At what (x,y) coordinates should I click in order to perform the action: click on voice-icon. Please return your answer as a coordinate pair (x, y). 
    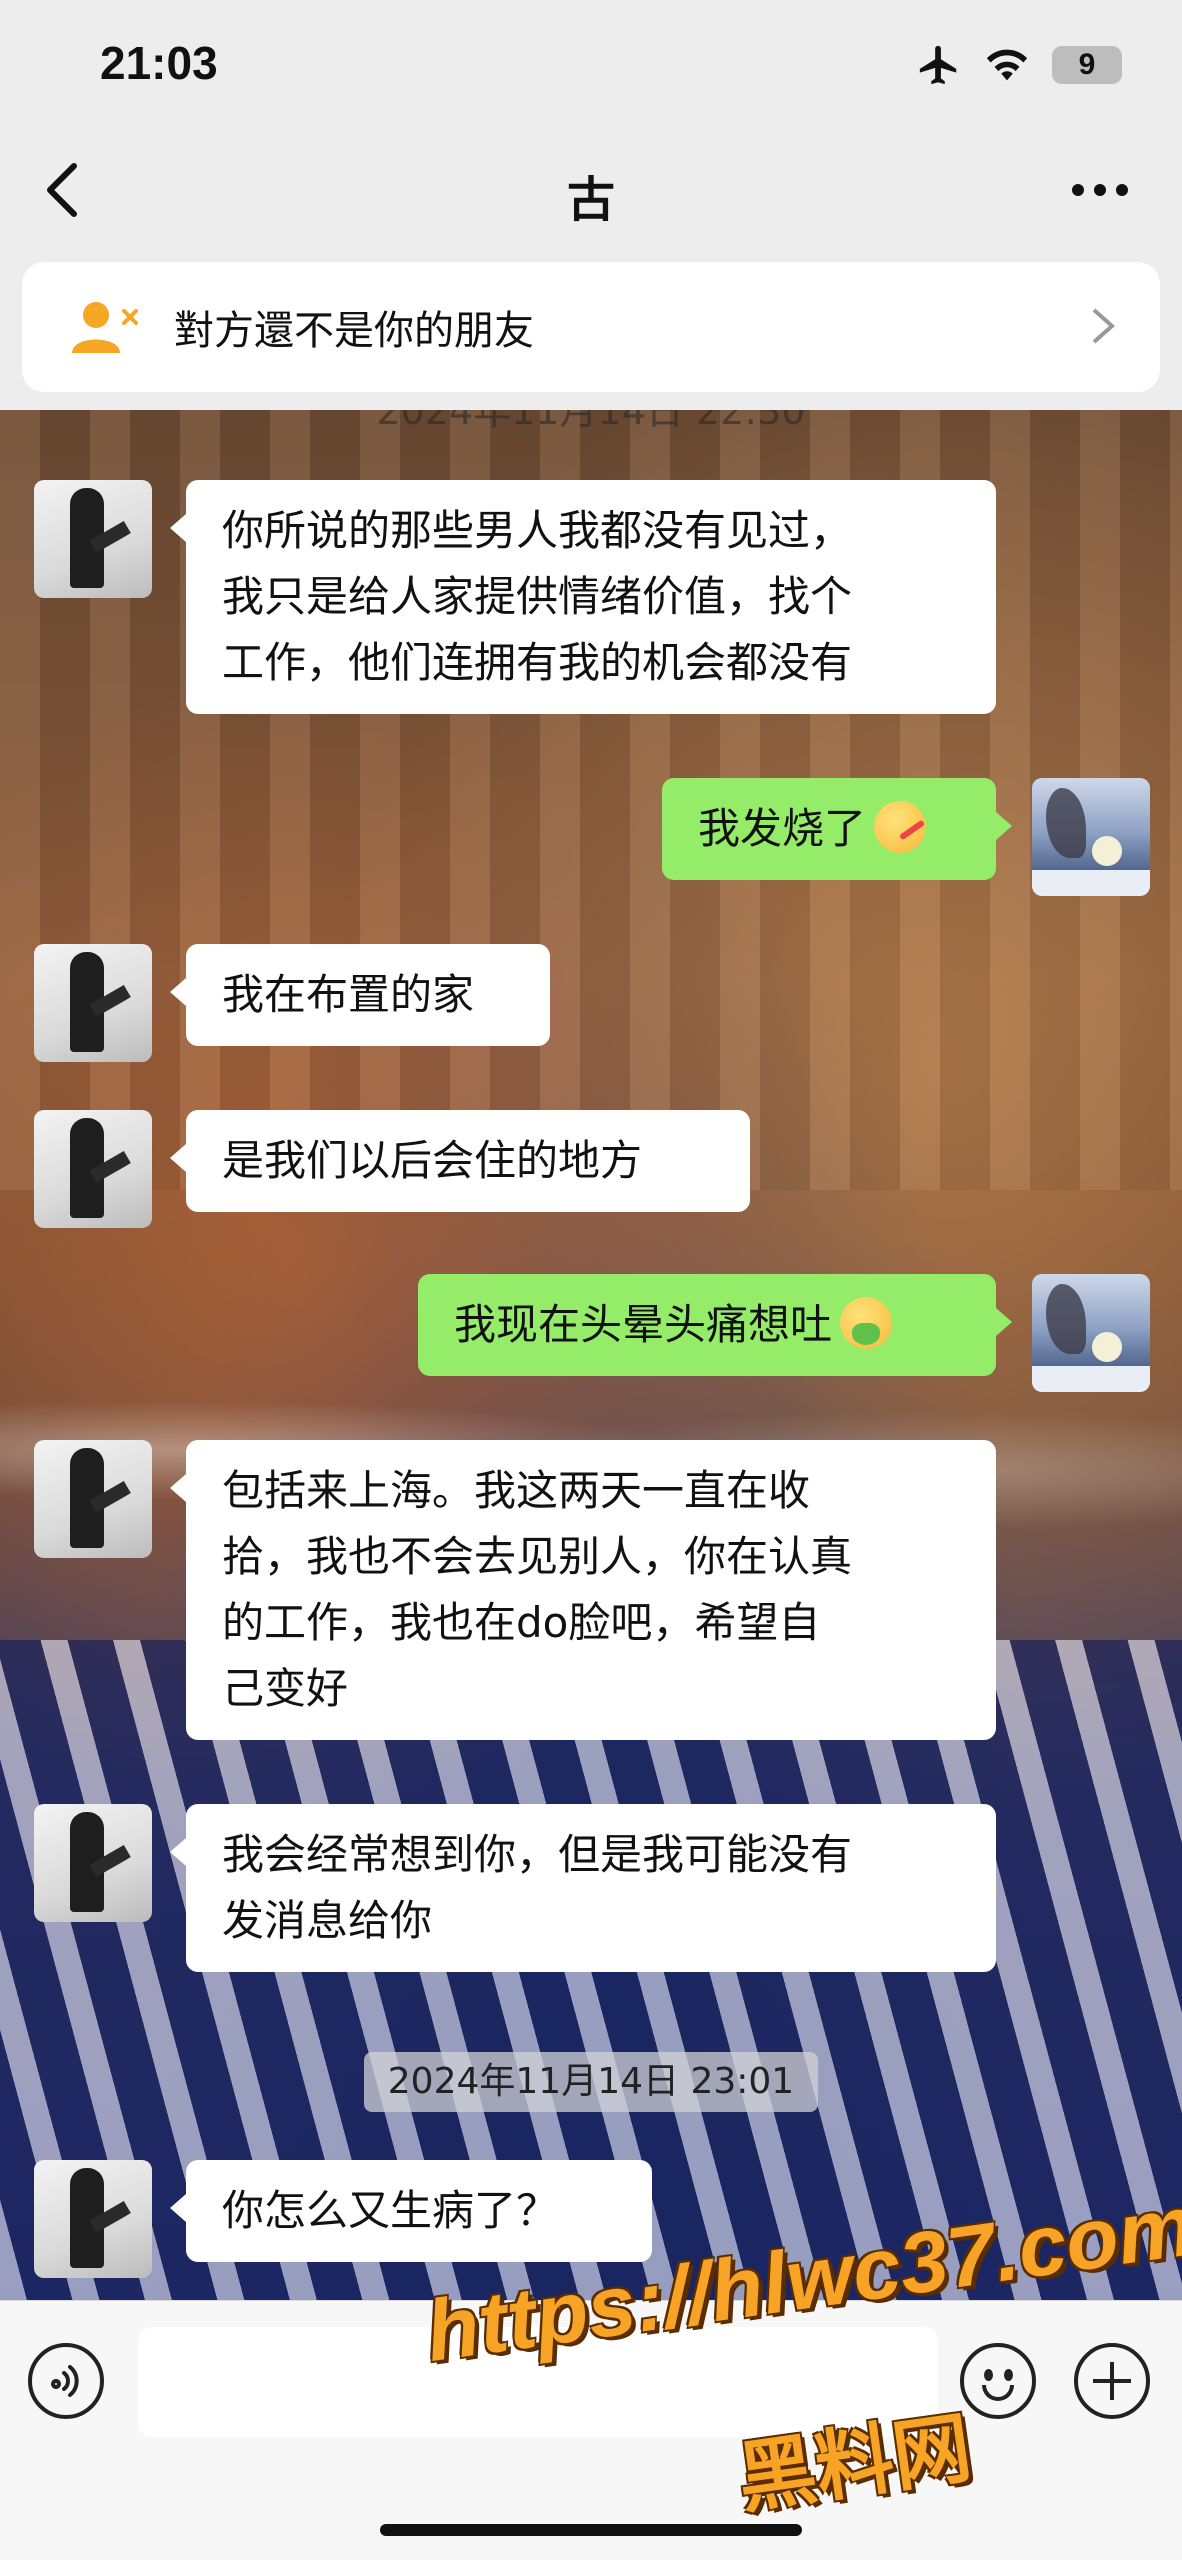
    Looking at the image, I should click on (65, 2381).